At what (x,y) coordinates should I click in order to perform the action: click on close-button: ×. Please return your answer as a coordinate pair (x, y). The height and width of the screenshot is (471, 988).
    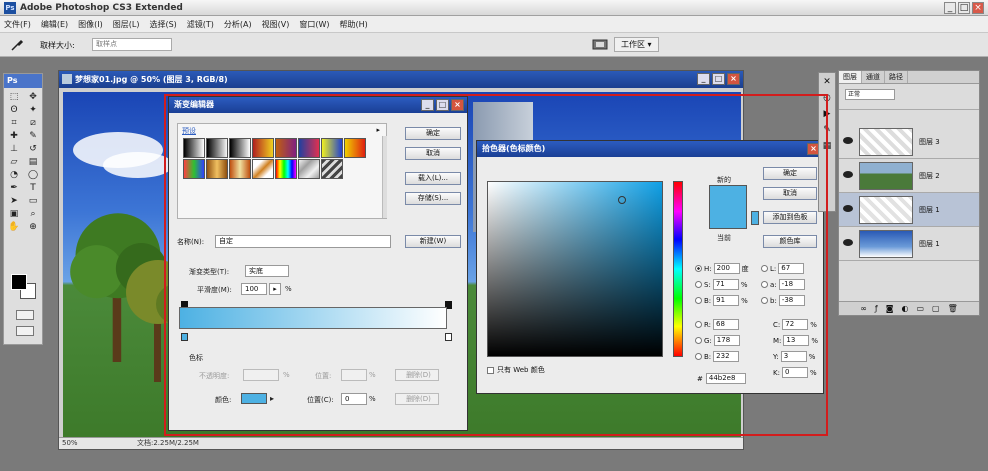
    Looking at the image, I should click on (978, 8).